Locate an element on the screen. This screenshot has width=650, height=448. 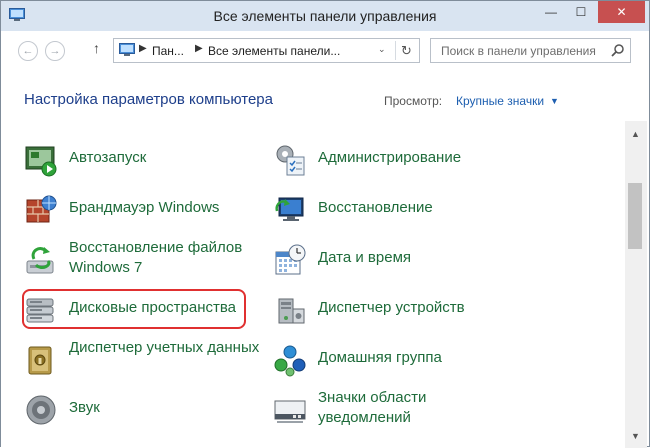
title-bar: Все элементы панели управления — ☐ ✕ is located at coordinates (325, 16).